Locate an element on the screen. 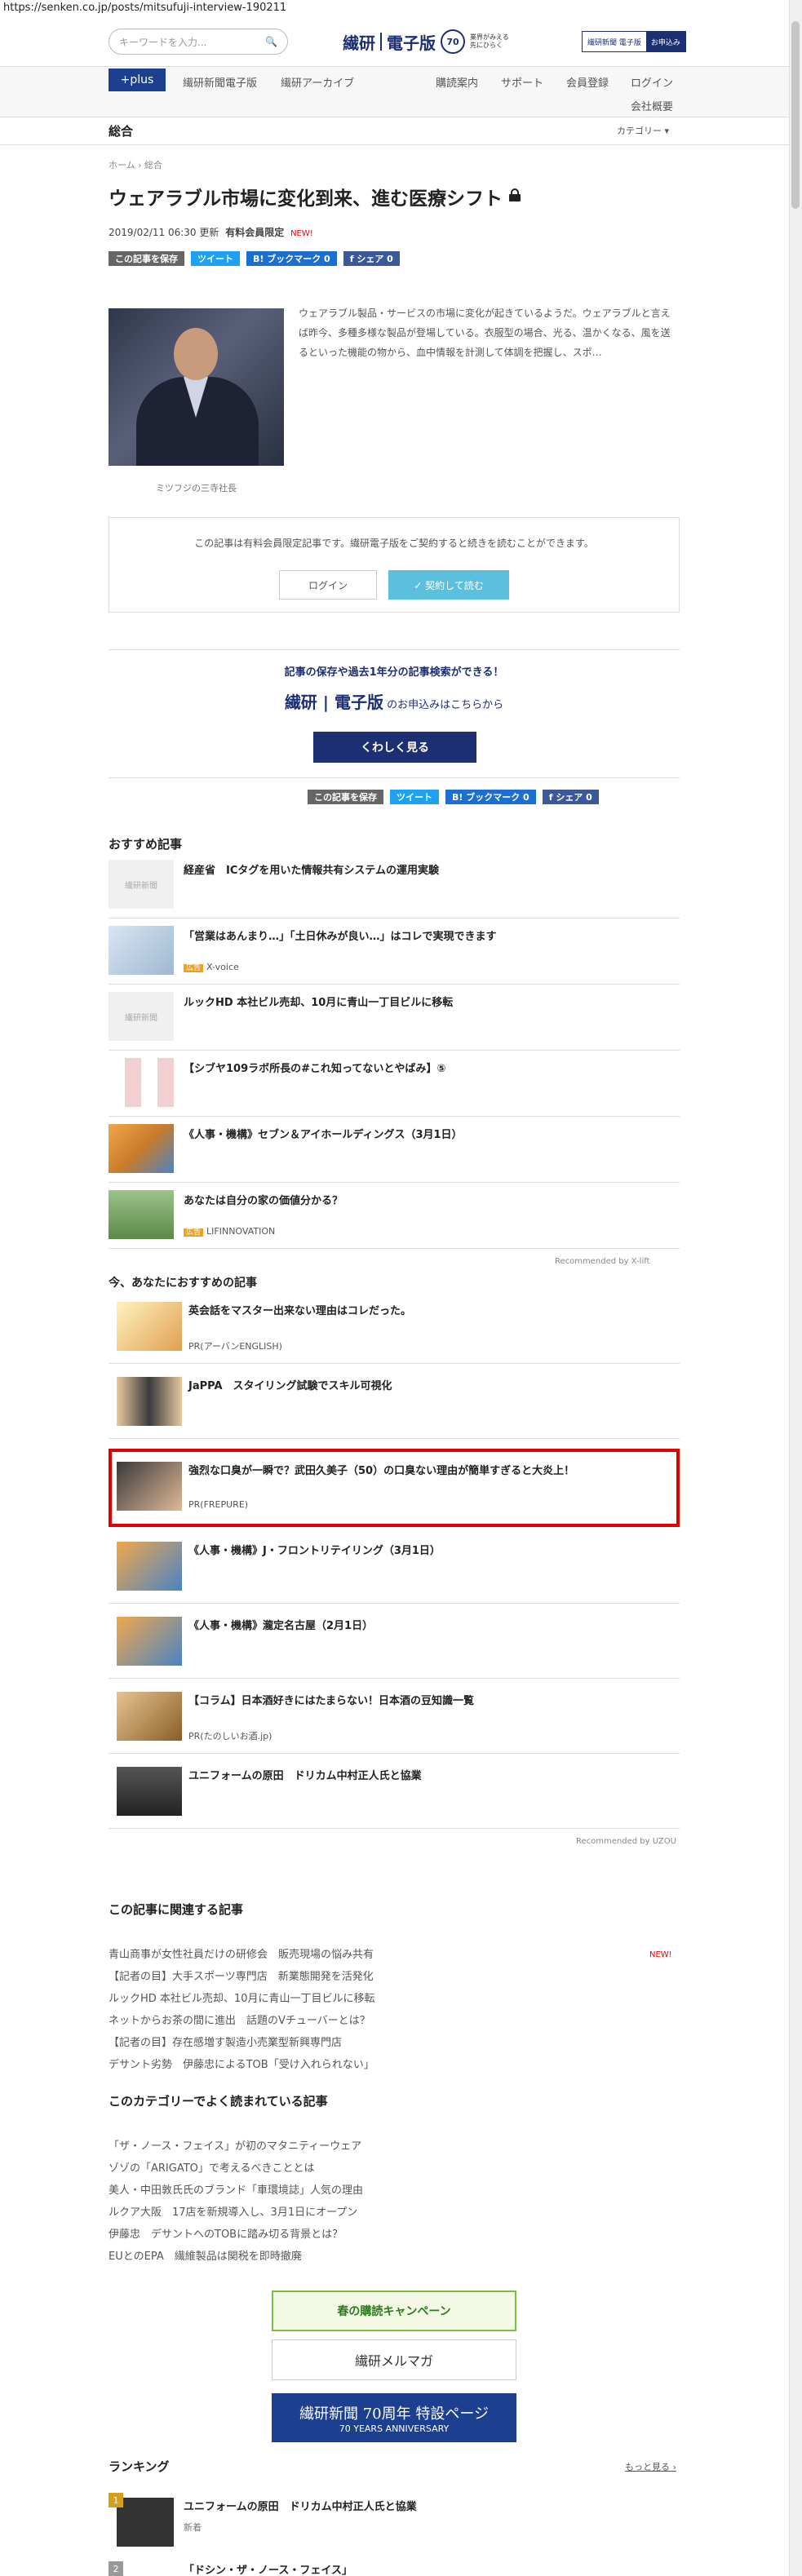 The height and width of the screenshot is (2576, 802). logo-main: 繊研 is located at coordinates (359, 43).